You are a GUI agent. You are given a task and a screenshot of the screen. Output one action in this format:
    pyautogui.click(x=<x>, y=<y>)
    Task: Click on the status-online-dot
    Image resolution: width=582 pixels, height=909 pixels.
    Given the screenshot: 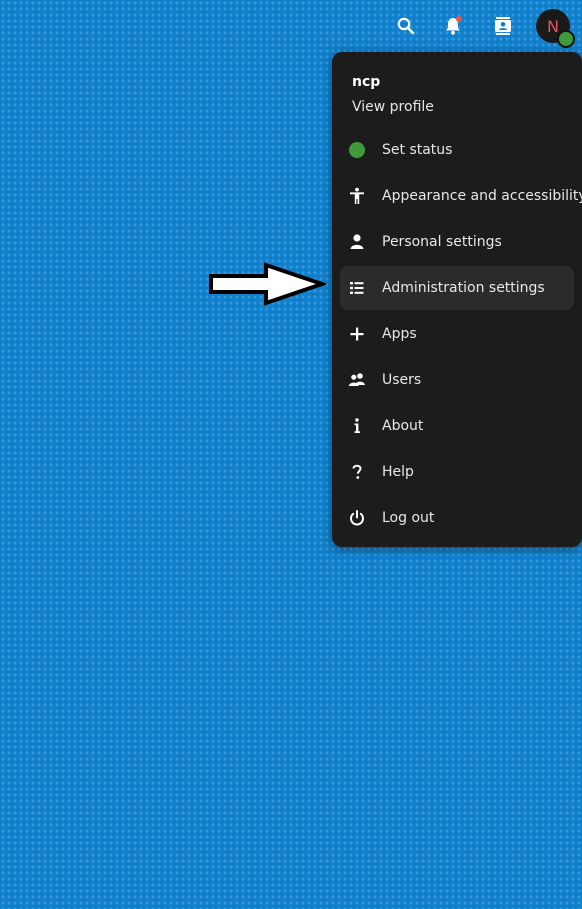 What is the action you would take?
    pyautogui.click(x=357, y=150)
    